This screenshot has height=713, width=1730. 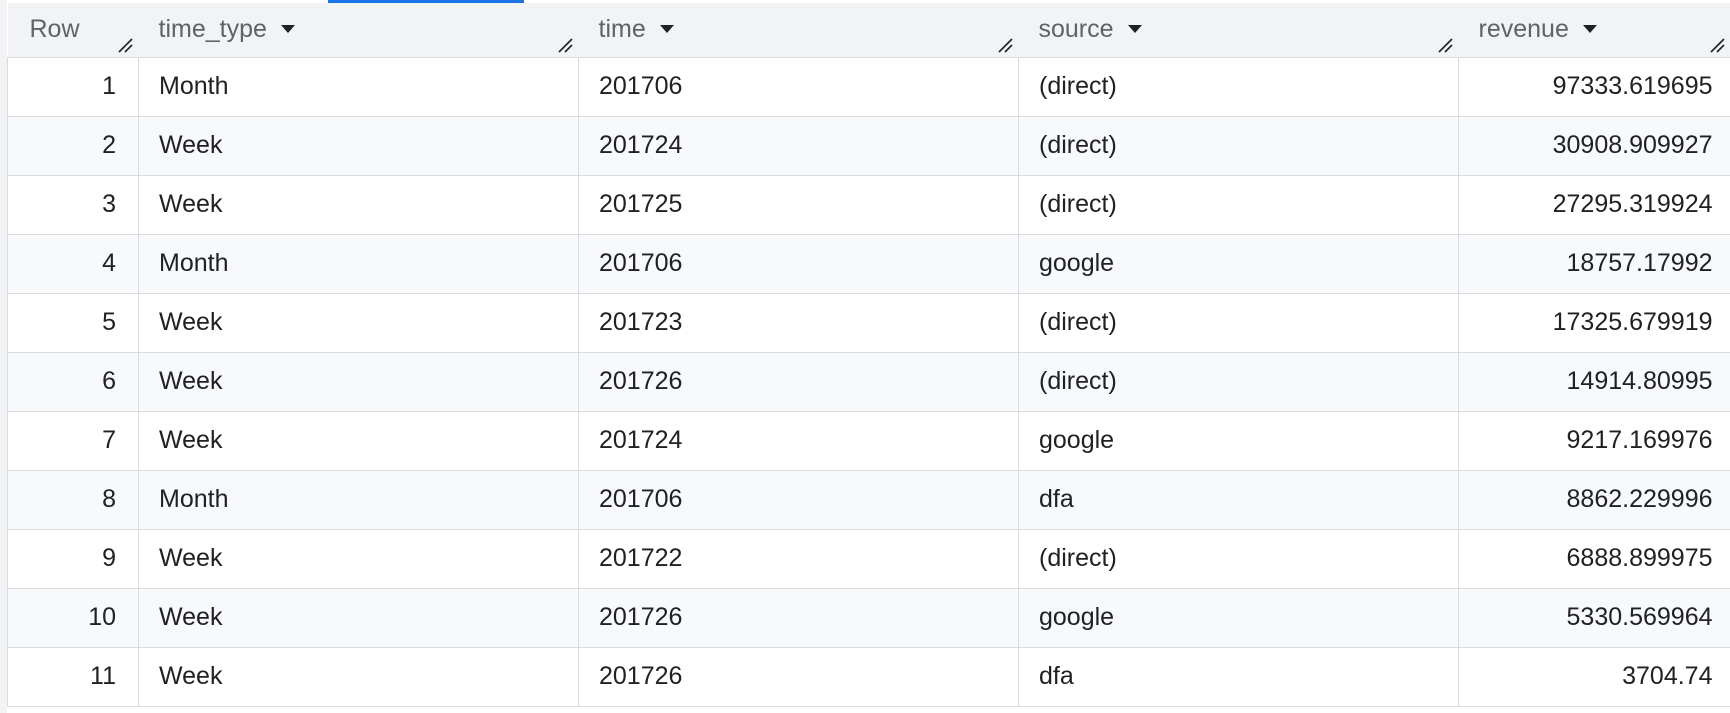 I want to click on column-header-revenue: revenue, so click(x=1594, y=30).